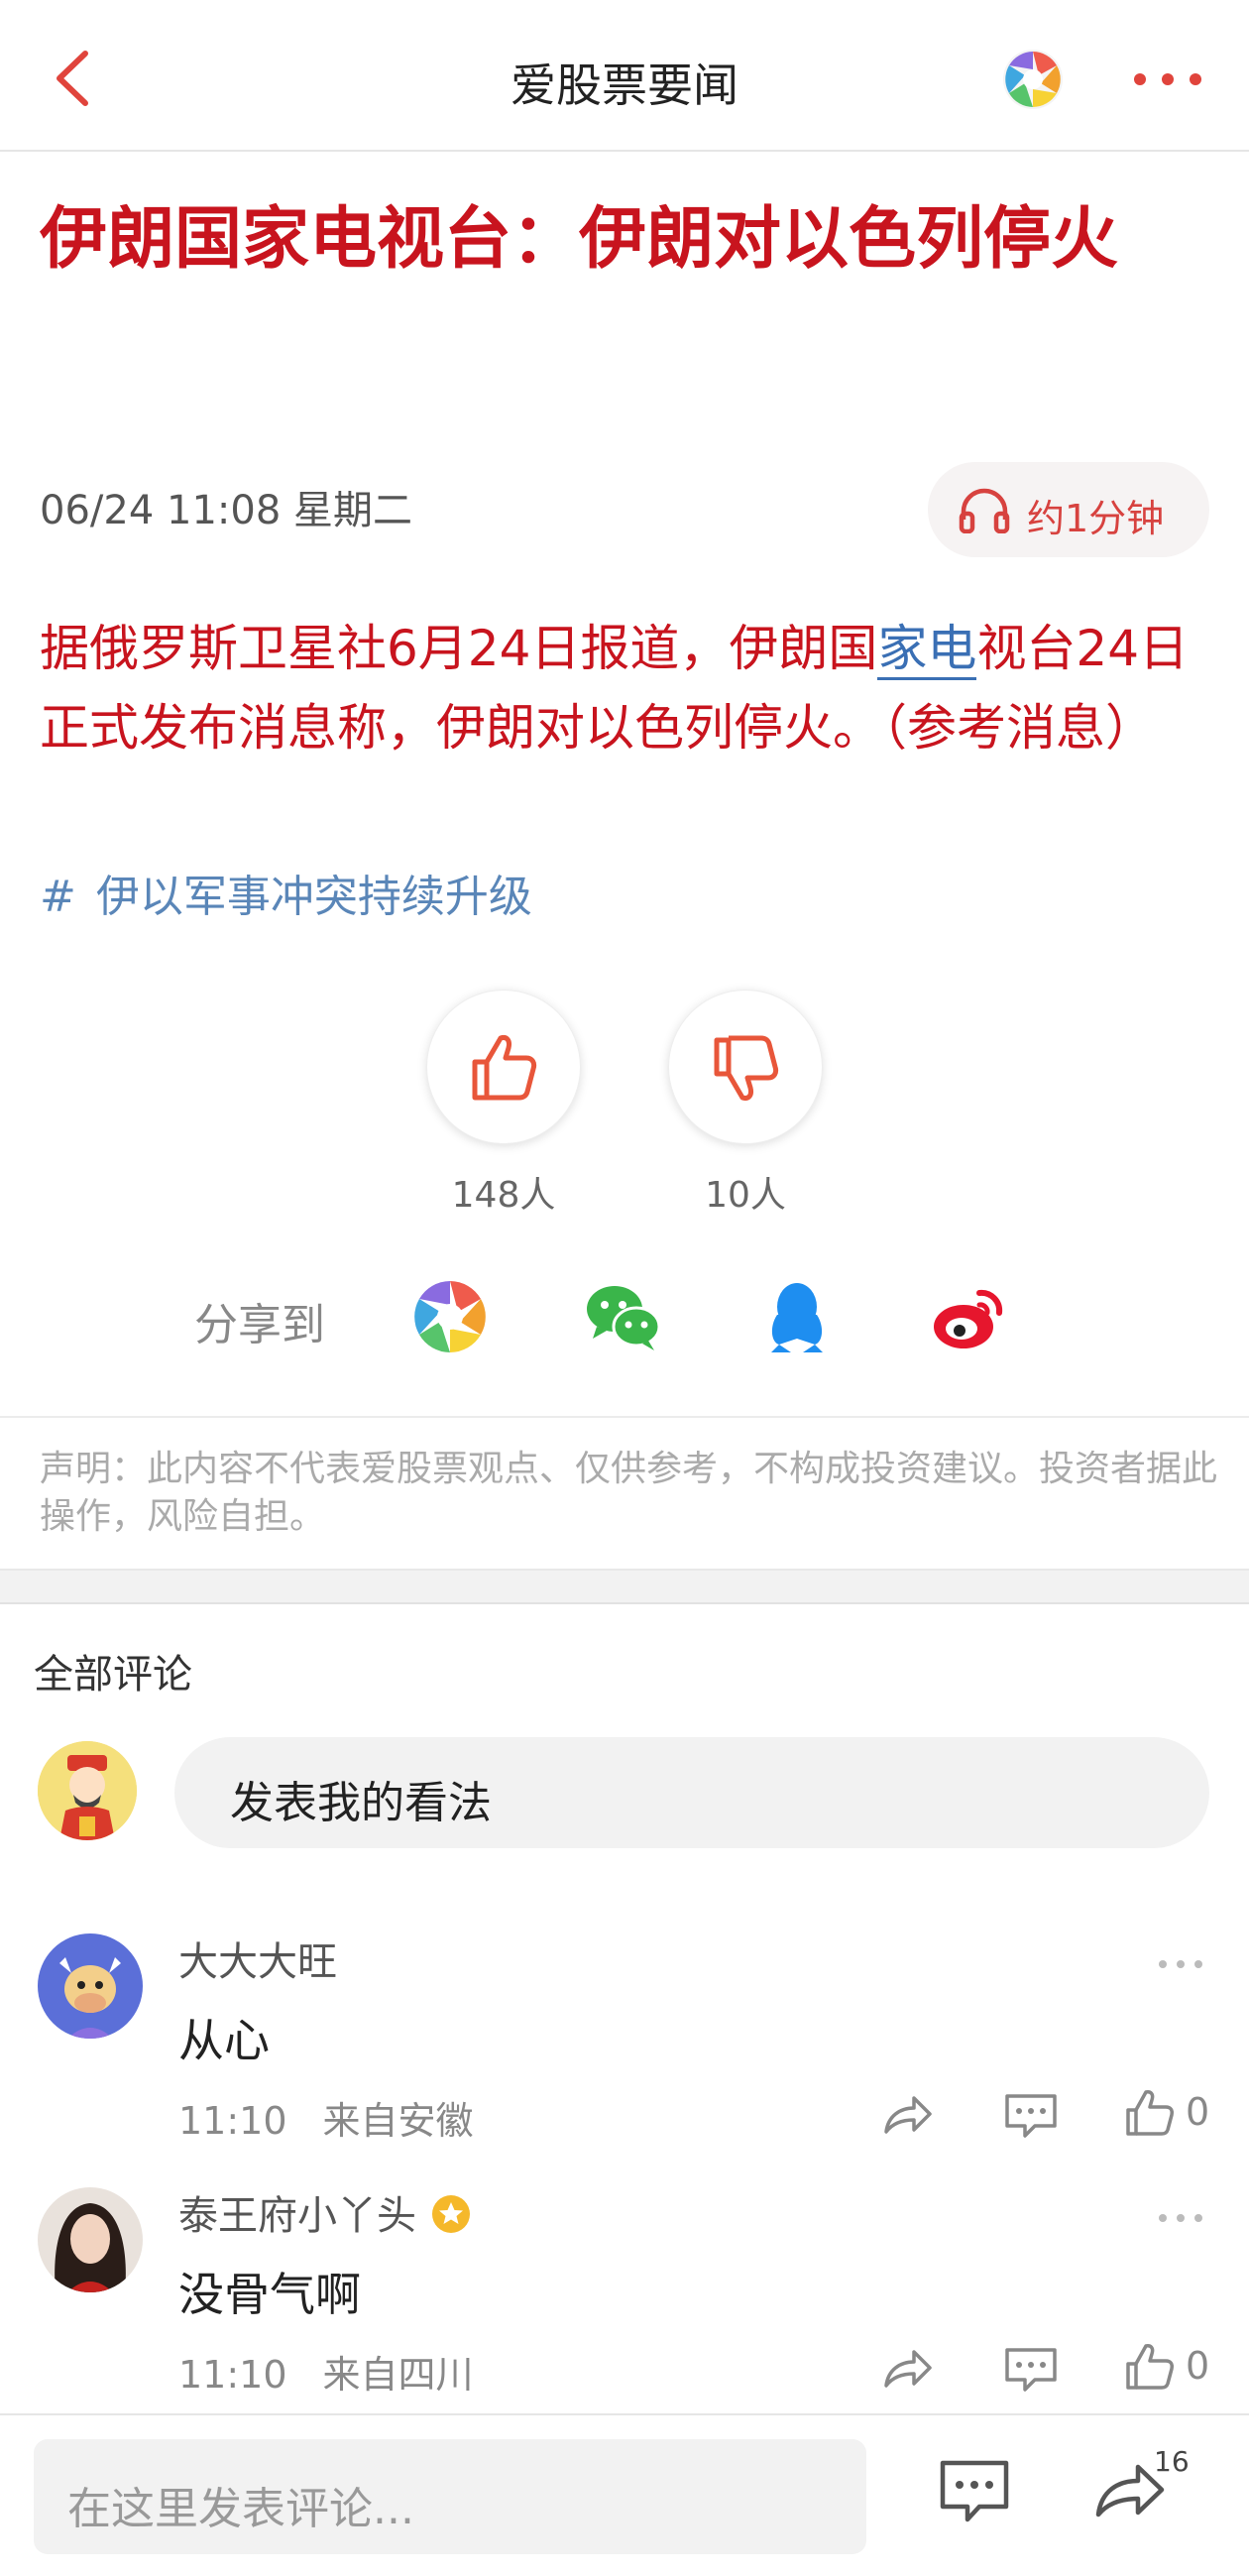  What do you see at coordinates (984, 511) in the screenshot?
I see `headphones-icon` at bounding box center [984, 511].